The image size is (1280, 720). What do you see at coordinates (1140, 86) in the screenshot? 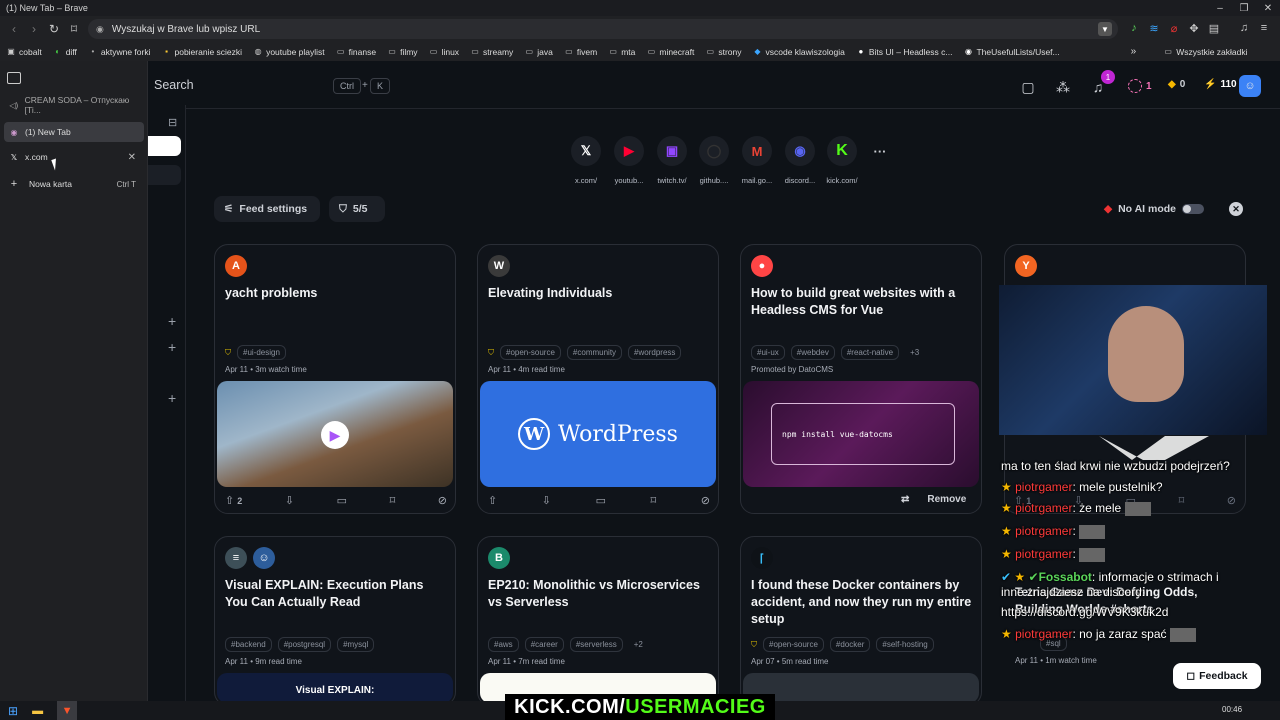
I see `streak-counter: 1` at bounding box center [1140, 86].